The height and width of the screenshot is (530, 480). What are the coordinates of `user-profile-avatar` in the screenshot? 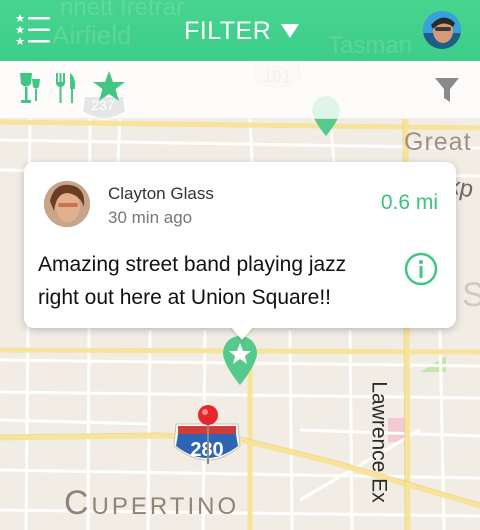 It's located at (442, 30).